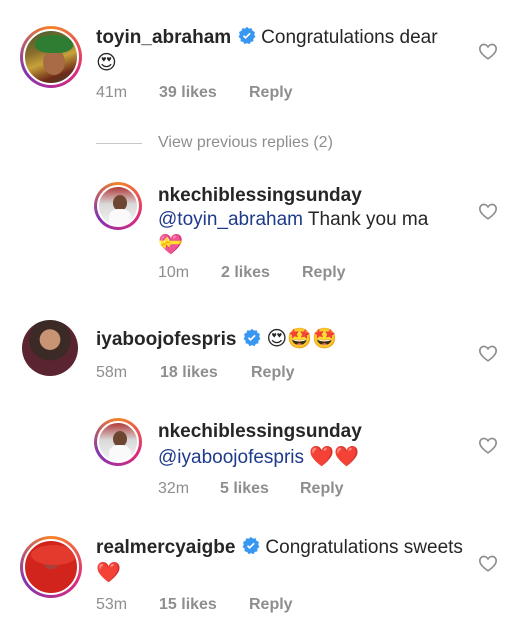  I want to click on comment-username: toyin_abraham, so click(163, 37).